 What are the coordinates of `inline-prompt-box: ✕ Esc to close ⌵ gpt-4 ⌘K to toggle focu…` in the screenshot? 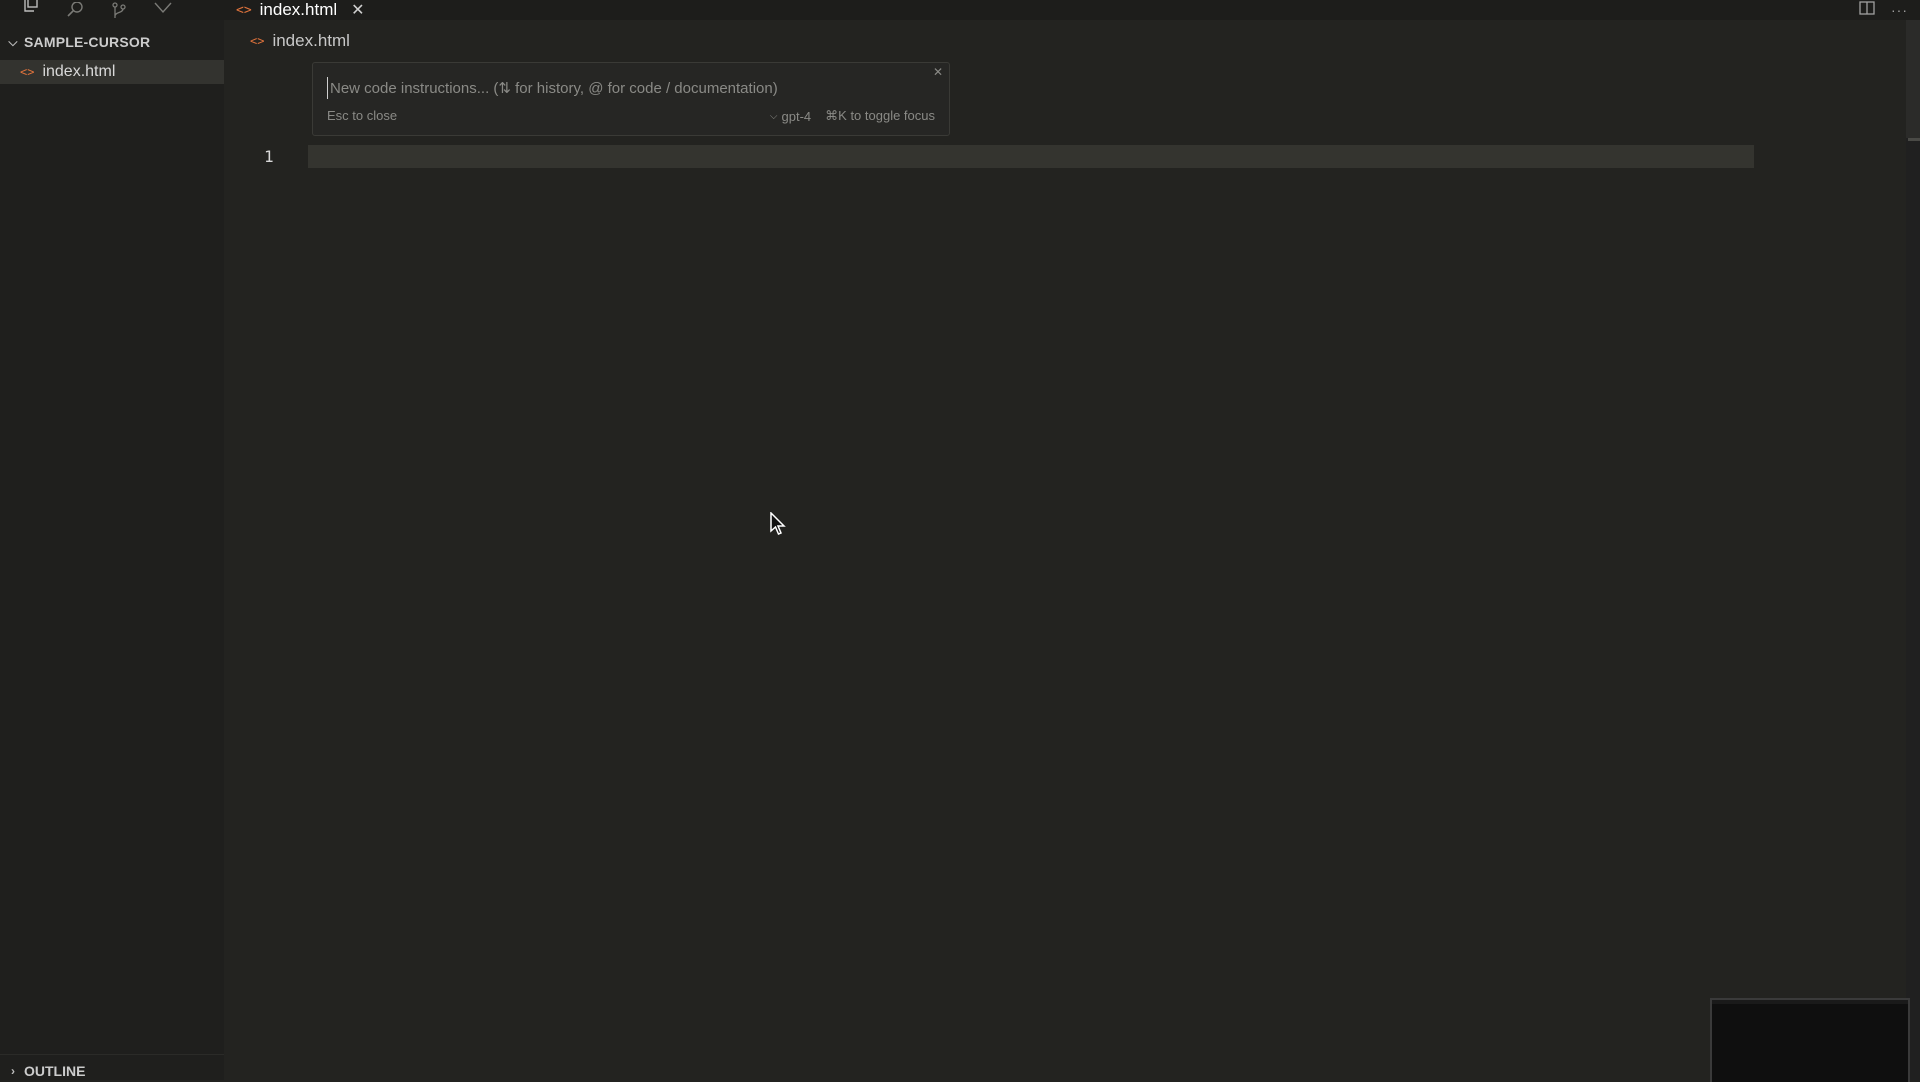 It's located at (631, 99).